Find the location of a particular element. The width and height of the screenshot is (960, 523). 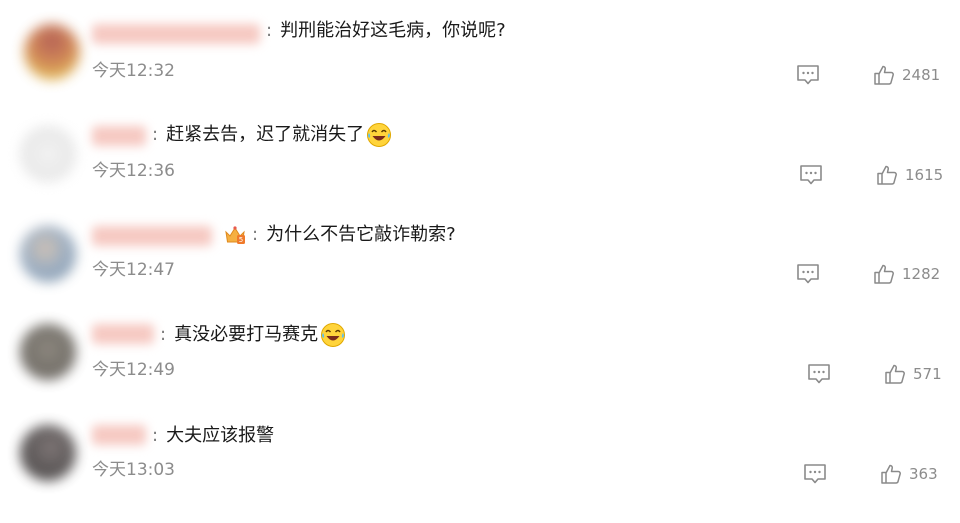

svg-text: 5 is located at coordinates (241, 240).